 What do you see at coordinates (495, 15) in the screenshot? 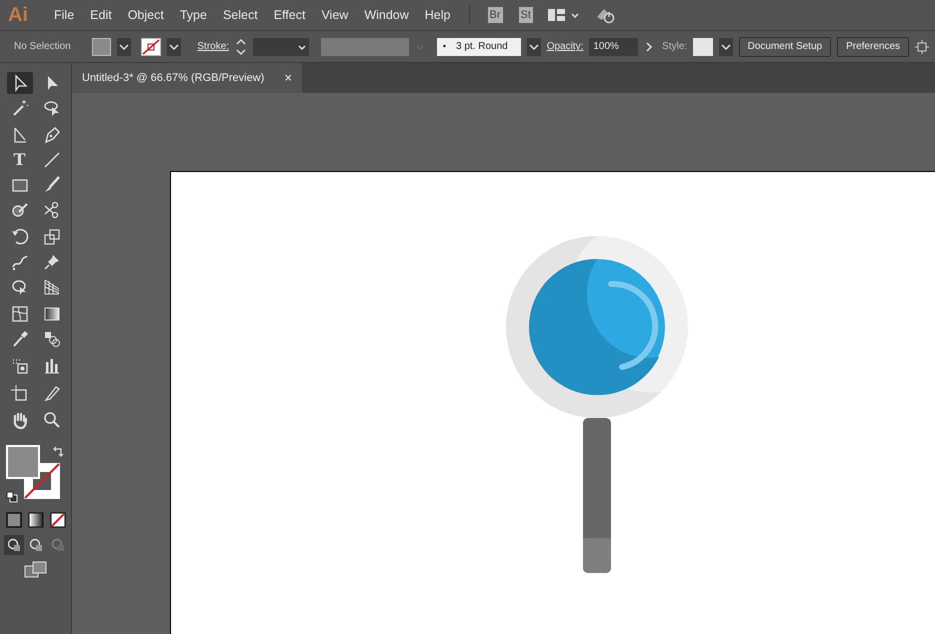
I see `app-badge: Br` at bounding box center [495, 15].